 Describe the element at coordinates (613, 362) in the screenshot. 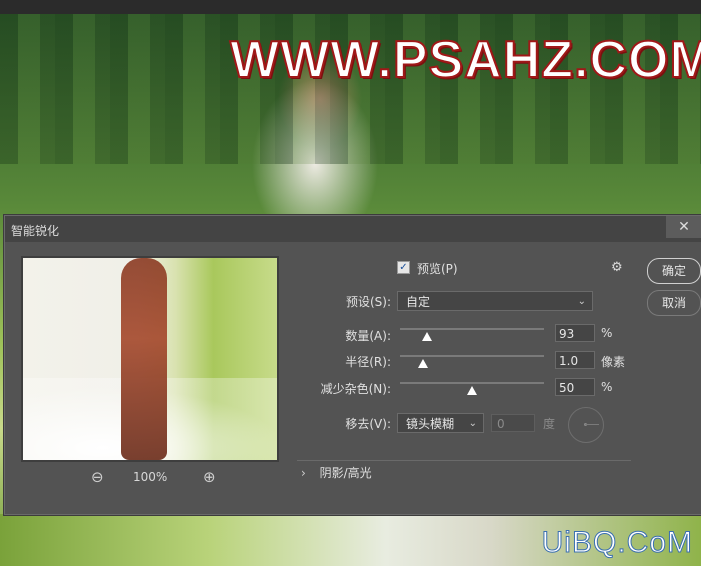

I see `radius-unit: 像素` at that location.